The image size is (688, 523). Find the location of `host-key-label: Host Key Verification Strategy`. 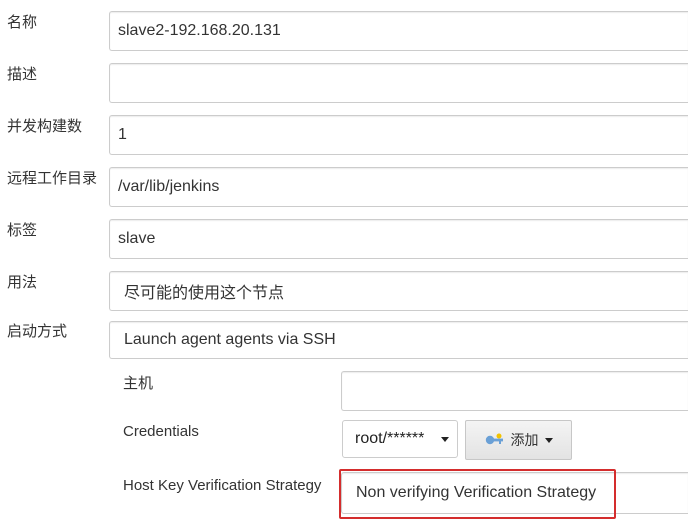

host-key-label: Host Key Verification Strategy is located at coordinates (222, 485).